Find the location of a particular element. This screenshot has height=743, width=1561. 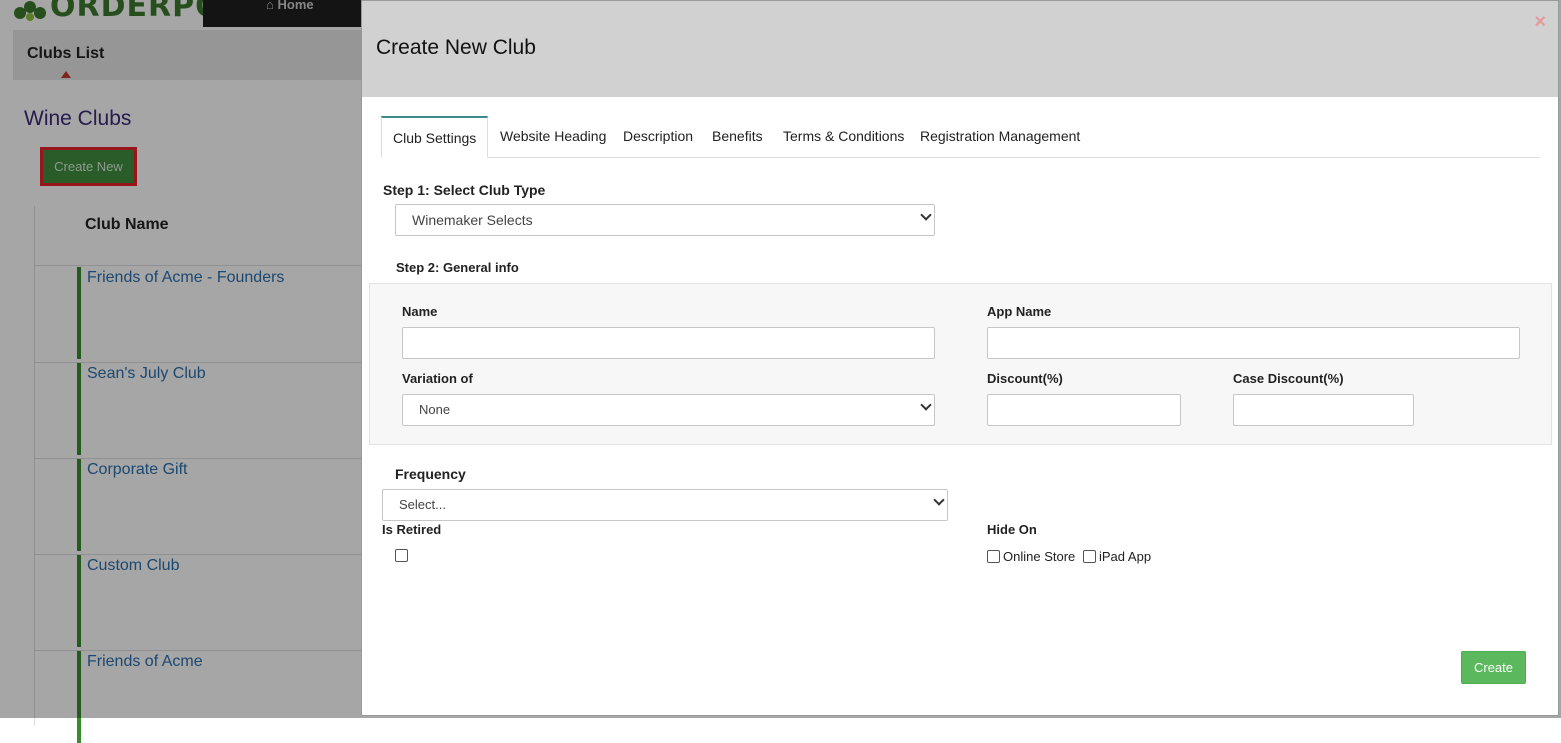

hide-ipad-app-checkbox is located at coordinates (1089, 556).